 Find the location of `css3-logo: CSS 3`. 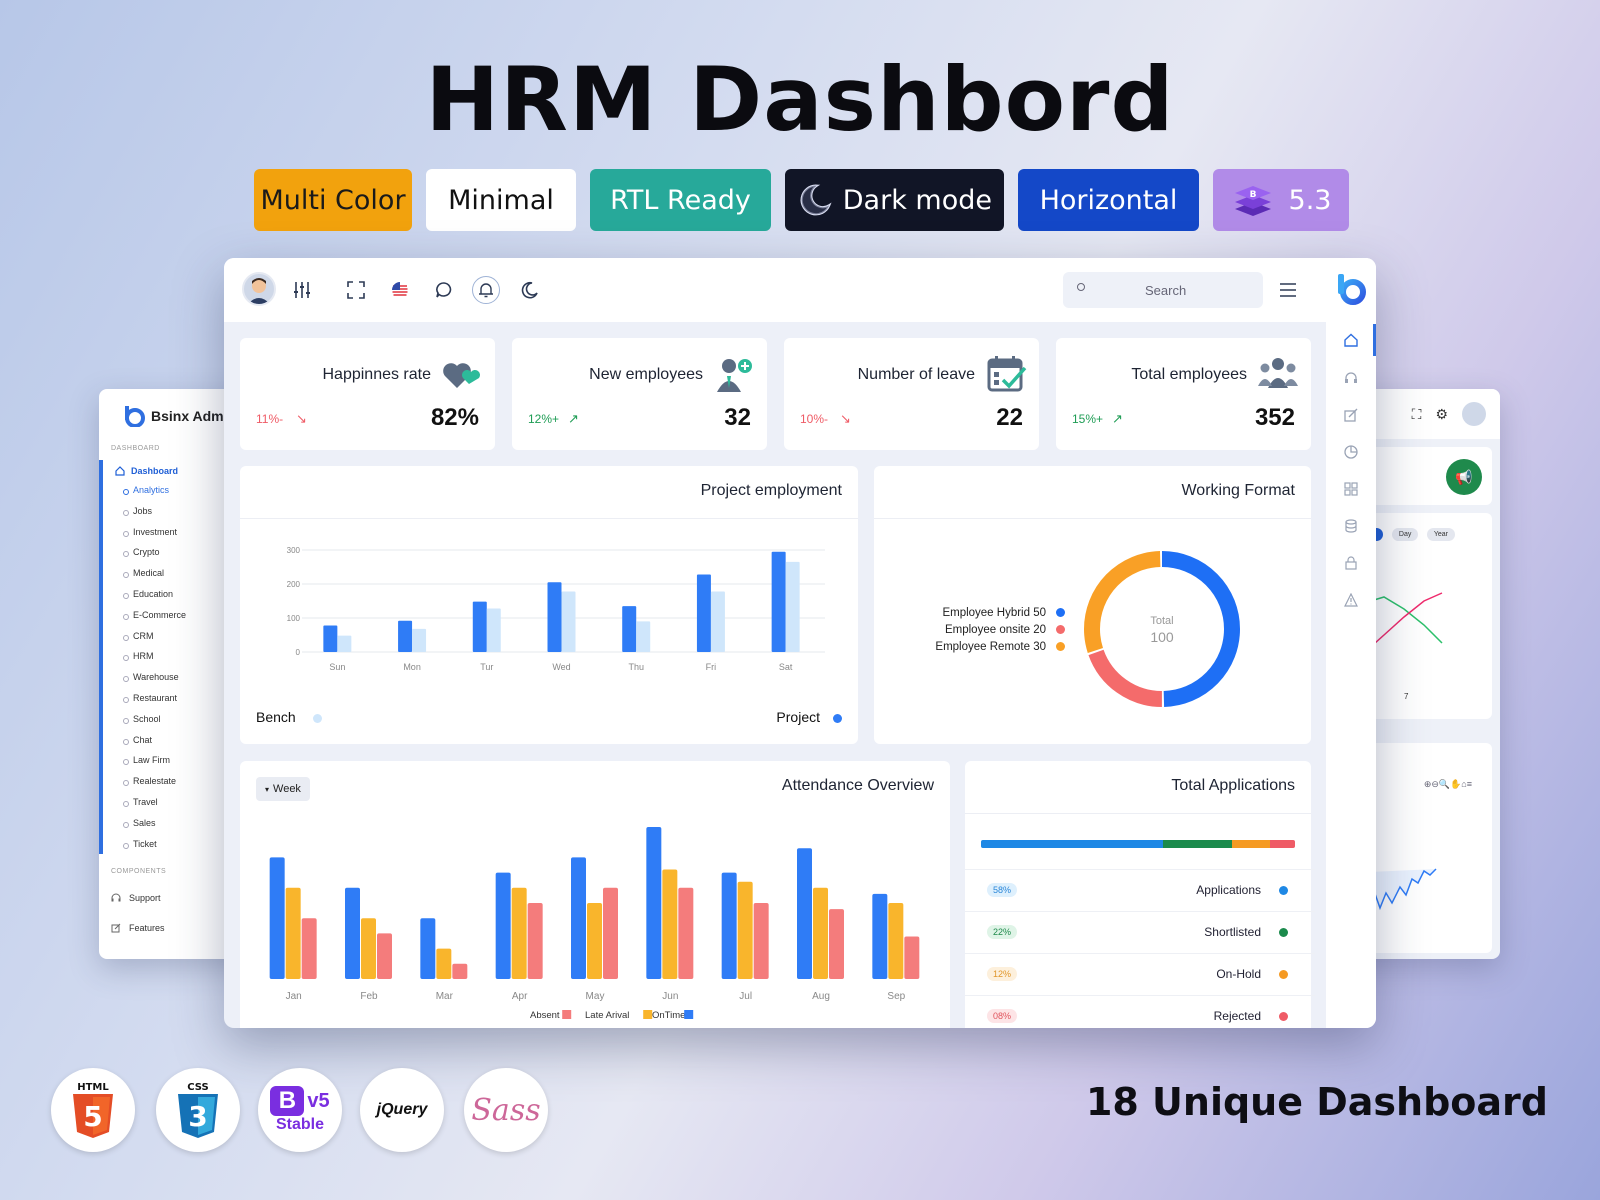

css3-logo: CSS 3 is located at coordinates (198, 1110).